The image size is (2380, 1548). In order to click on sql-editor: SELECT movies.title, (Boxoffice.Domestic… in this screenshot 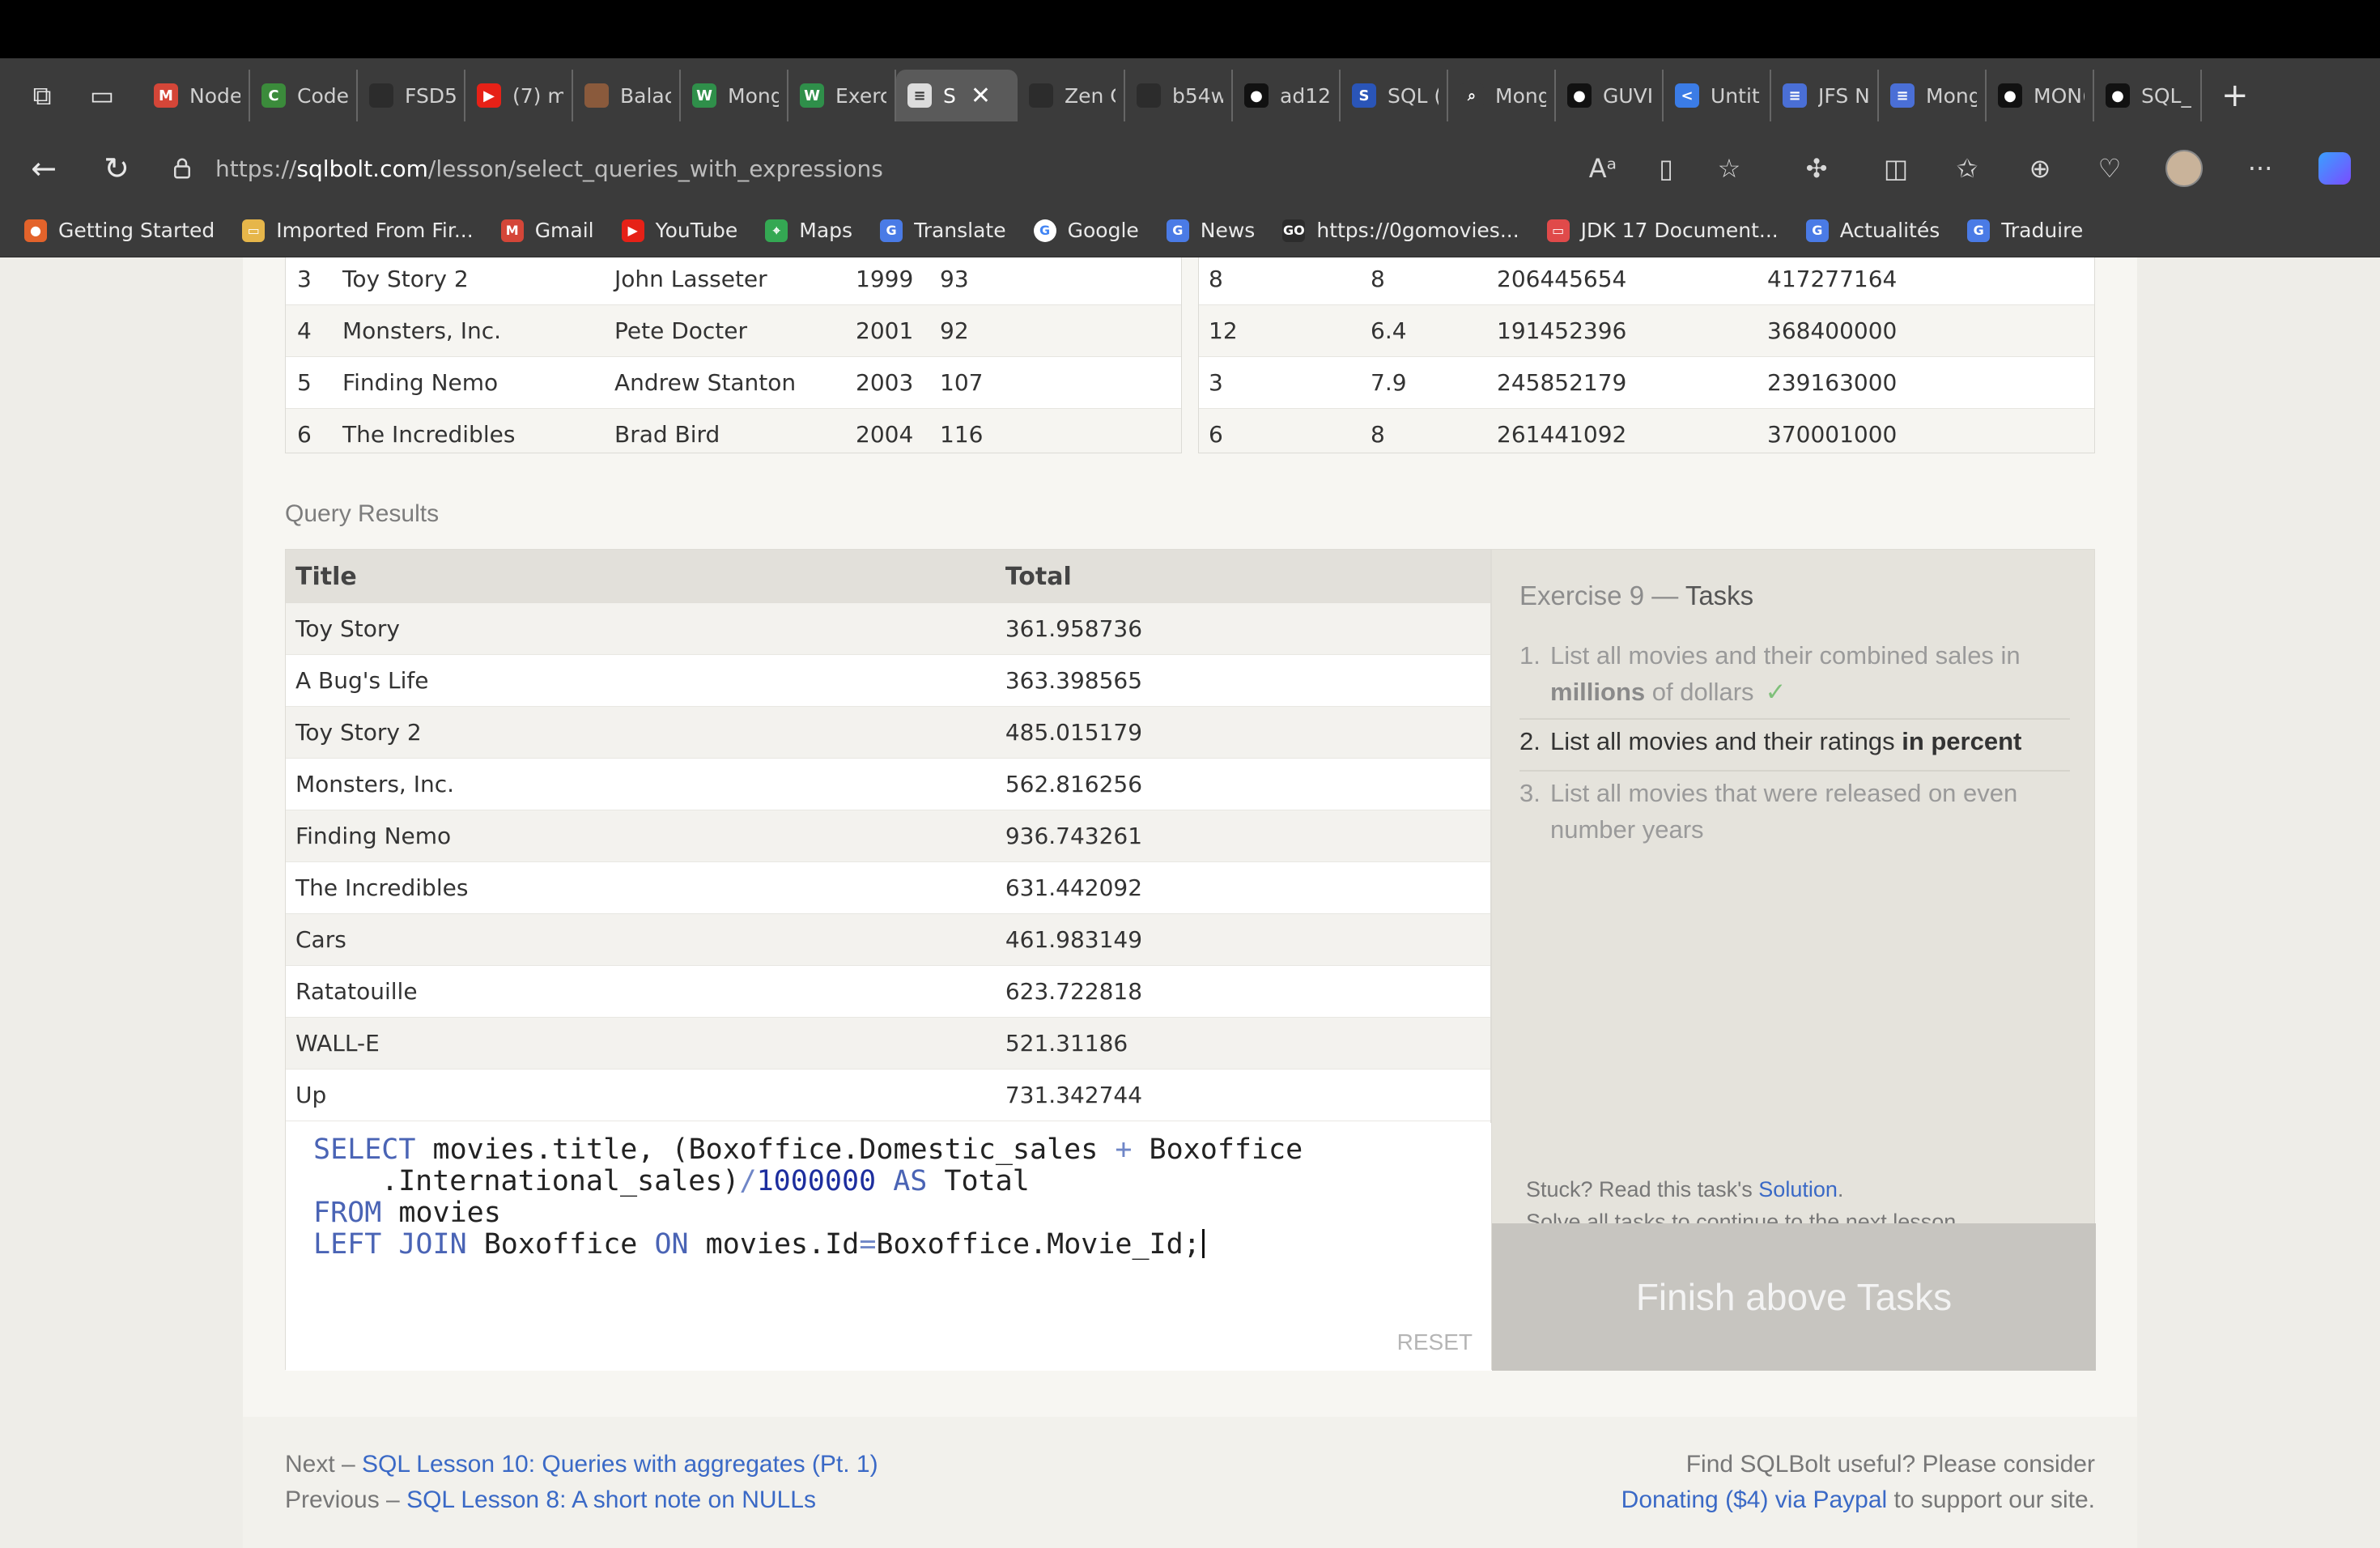, I will do `click(889, 1247)`.